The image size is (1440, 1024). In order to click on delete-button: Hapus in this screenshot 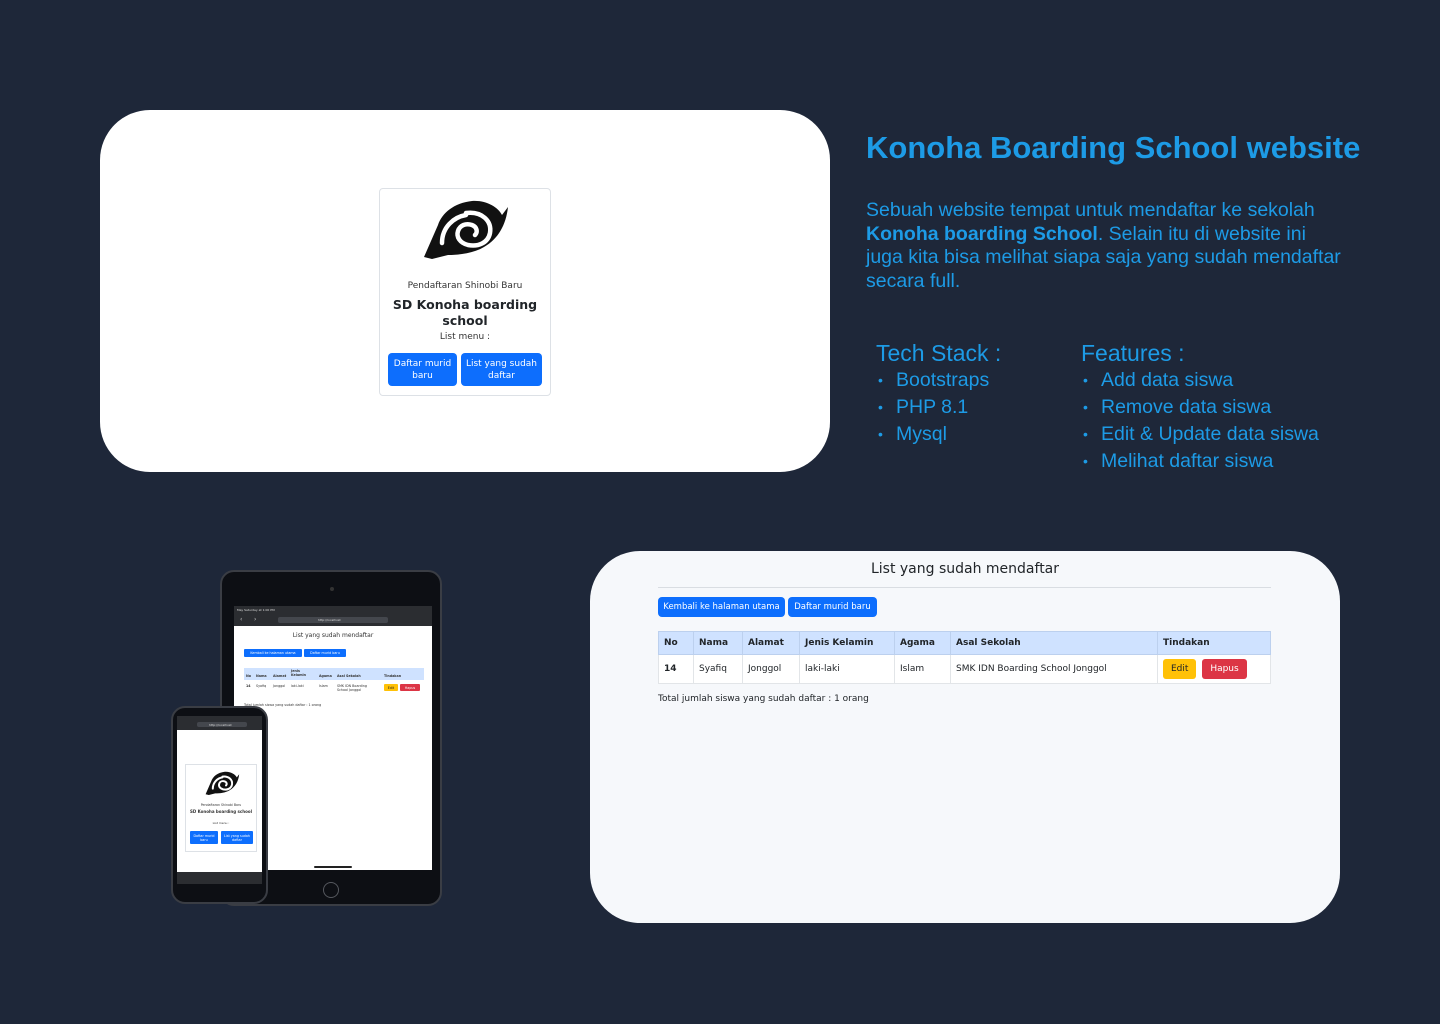, I will do `click(1224, 669)`.